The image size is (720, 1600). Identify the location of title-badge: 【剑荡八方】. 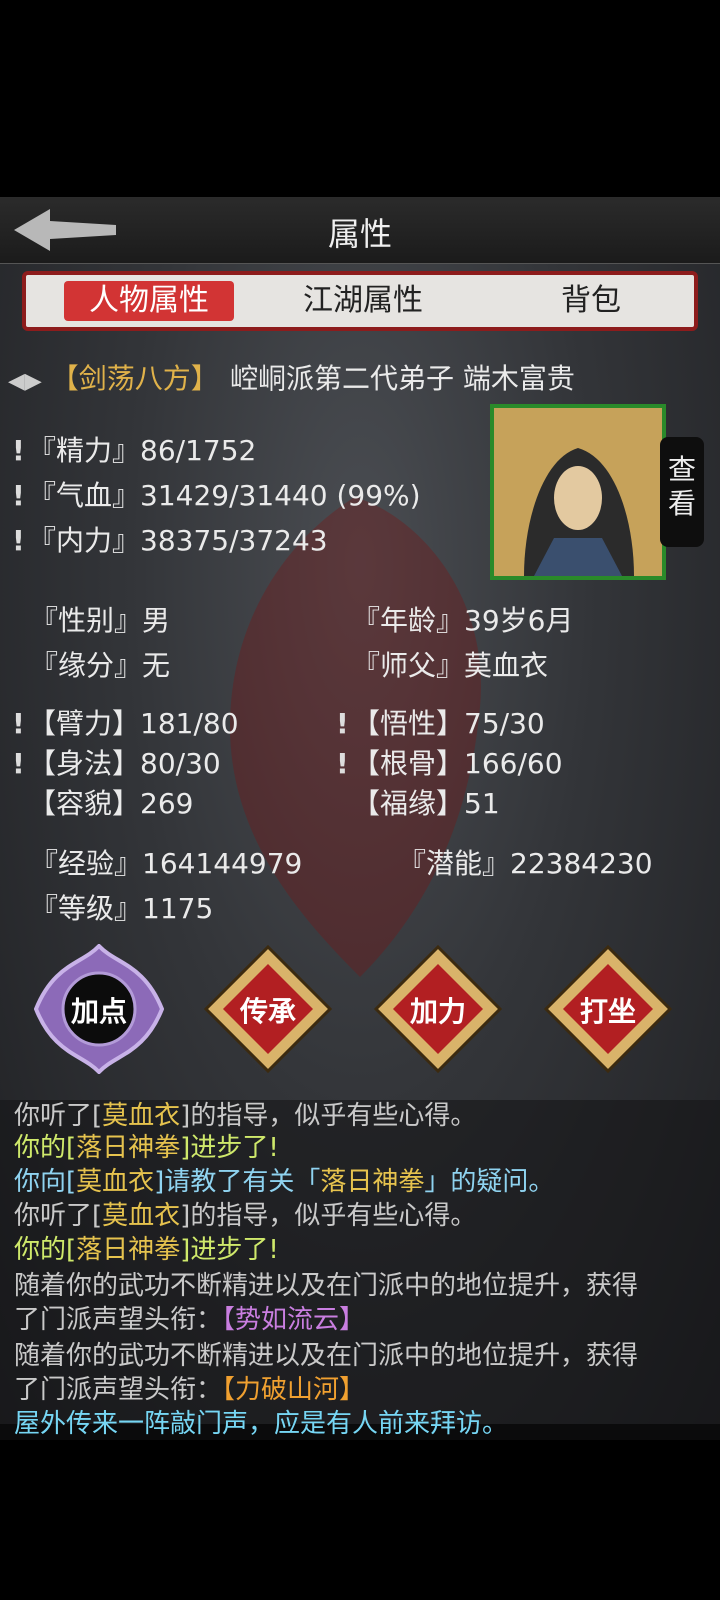
(134, 378).